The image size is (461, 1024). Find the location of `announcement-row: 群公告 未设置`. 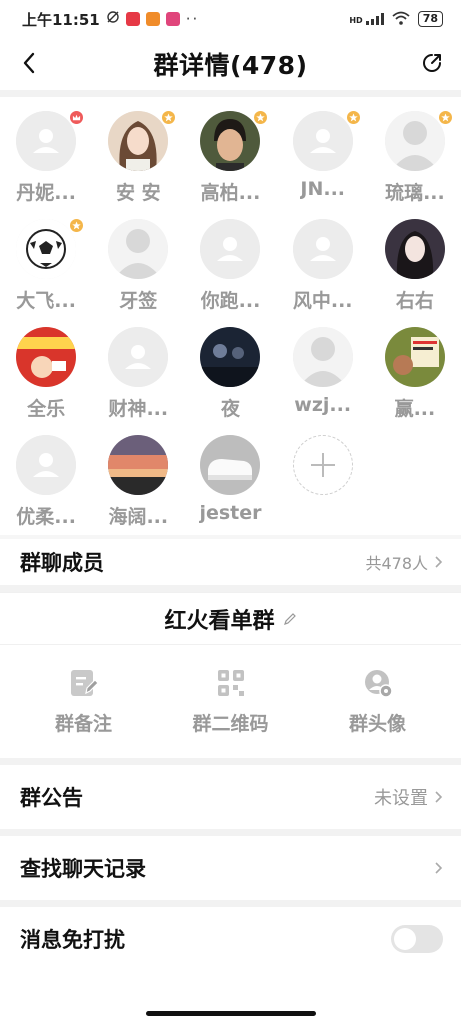

announcement-row: 群公告 未设置 is located at coordinates (230, 797).